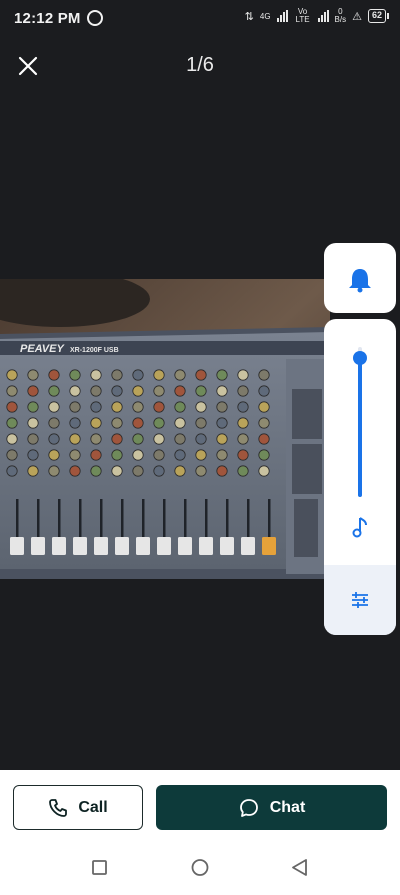 This screenshot has height=895, width=400. I want to click on chat-button: Chat, so click(271, 807).